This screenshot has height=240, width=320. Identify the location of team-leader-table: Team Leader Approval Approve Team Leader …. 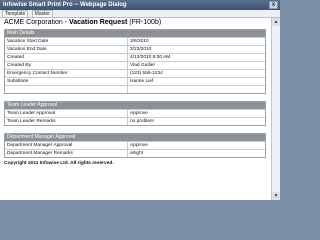
(135, 117).